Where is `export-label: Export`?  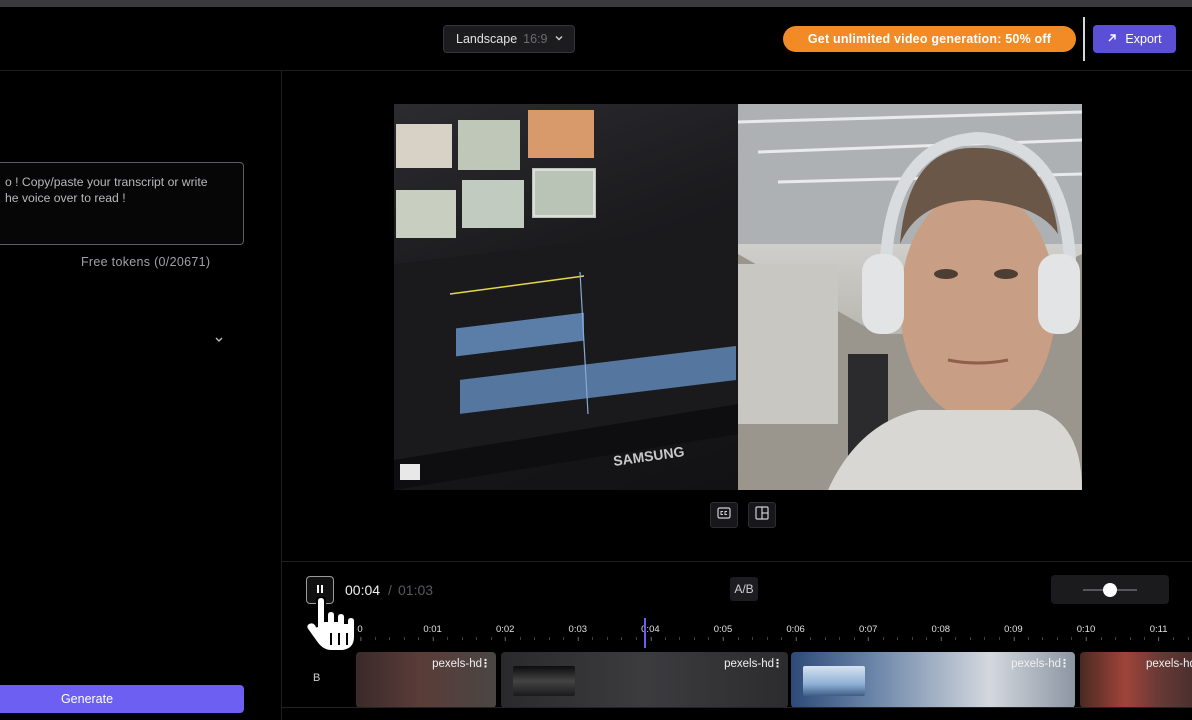 export-label: Export is located at coordinates (1143, 39).